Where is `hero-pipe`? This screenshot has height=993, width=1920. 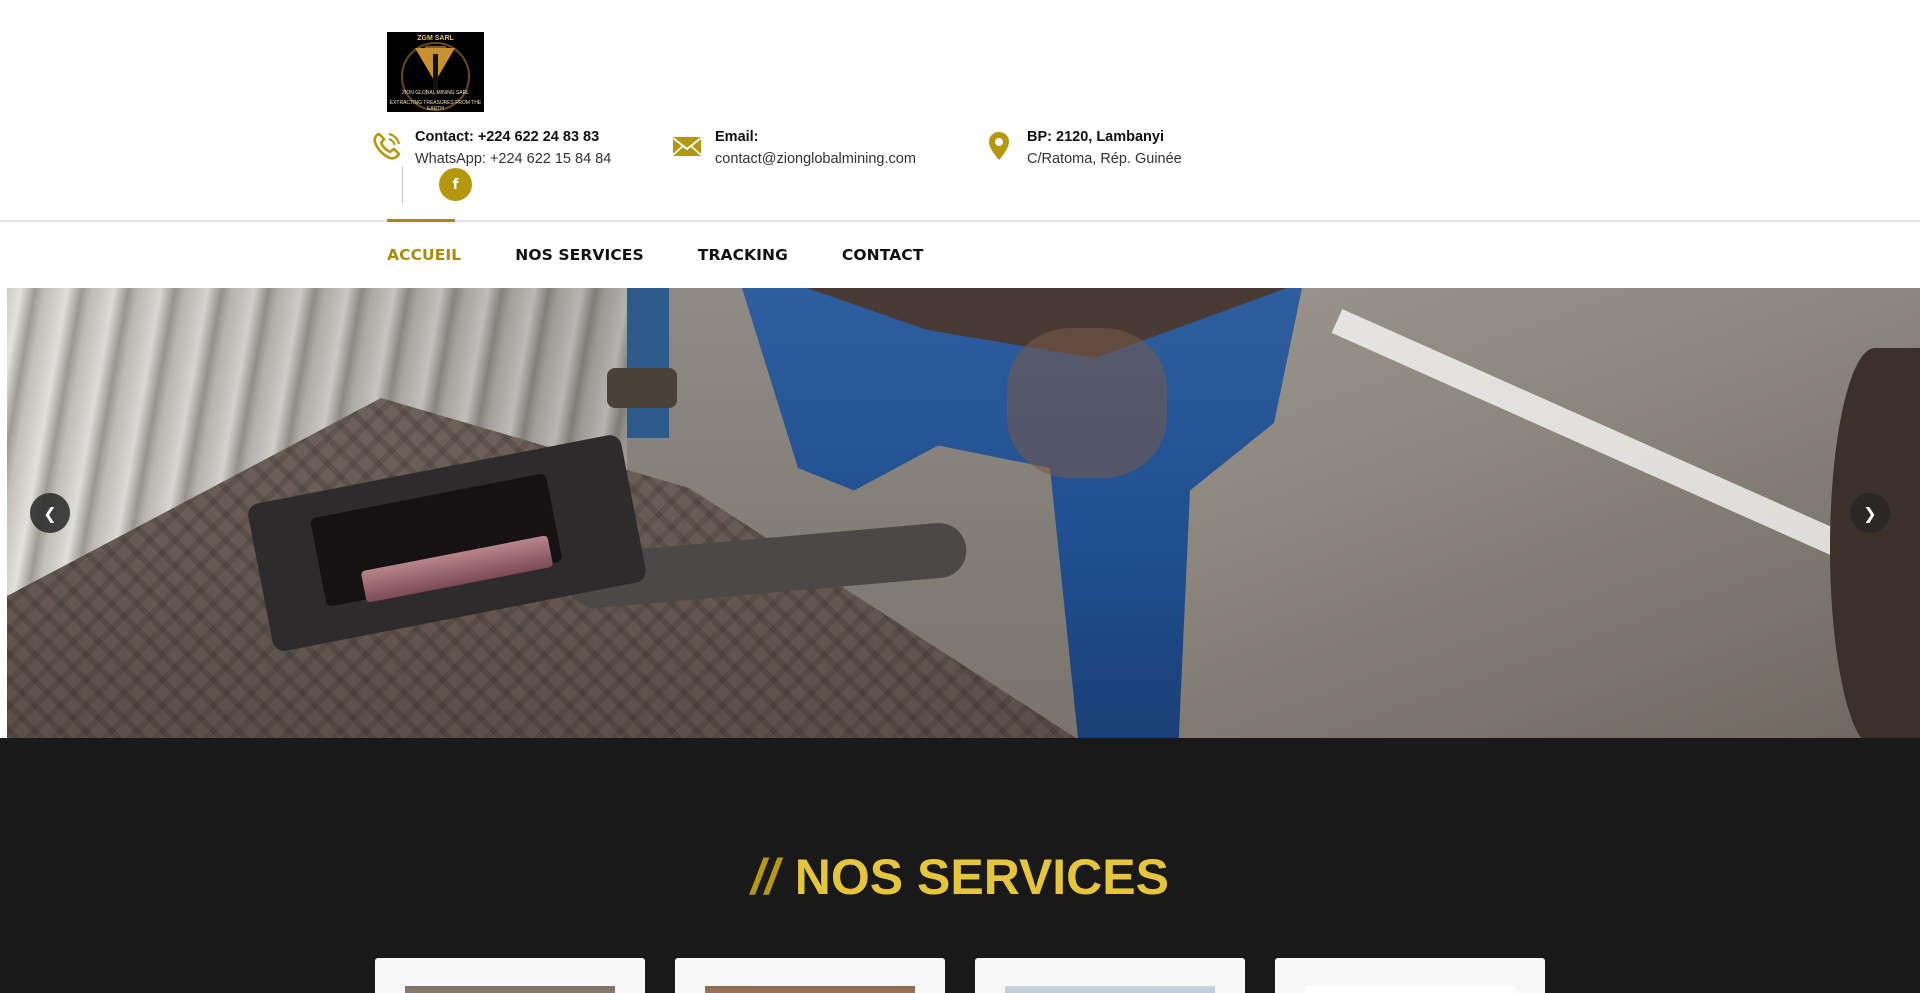 hero-pipe is located at coordinates (648, 363).